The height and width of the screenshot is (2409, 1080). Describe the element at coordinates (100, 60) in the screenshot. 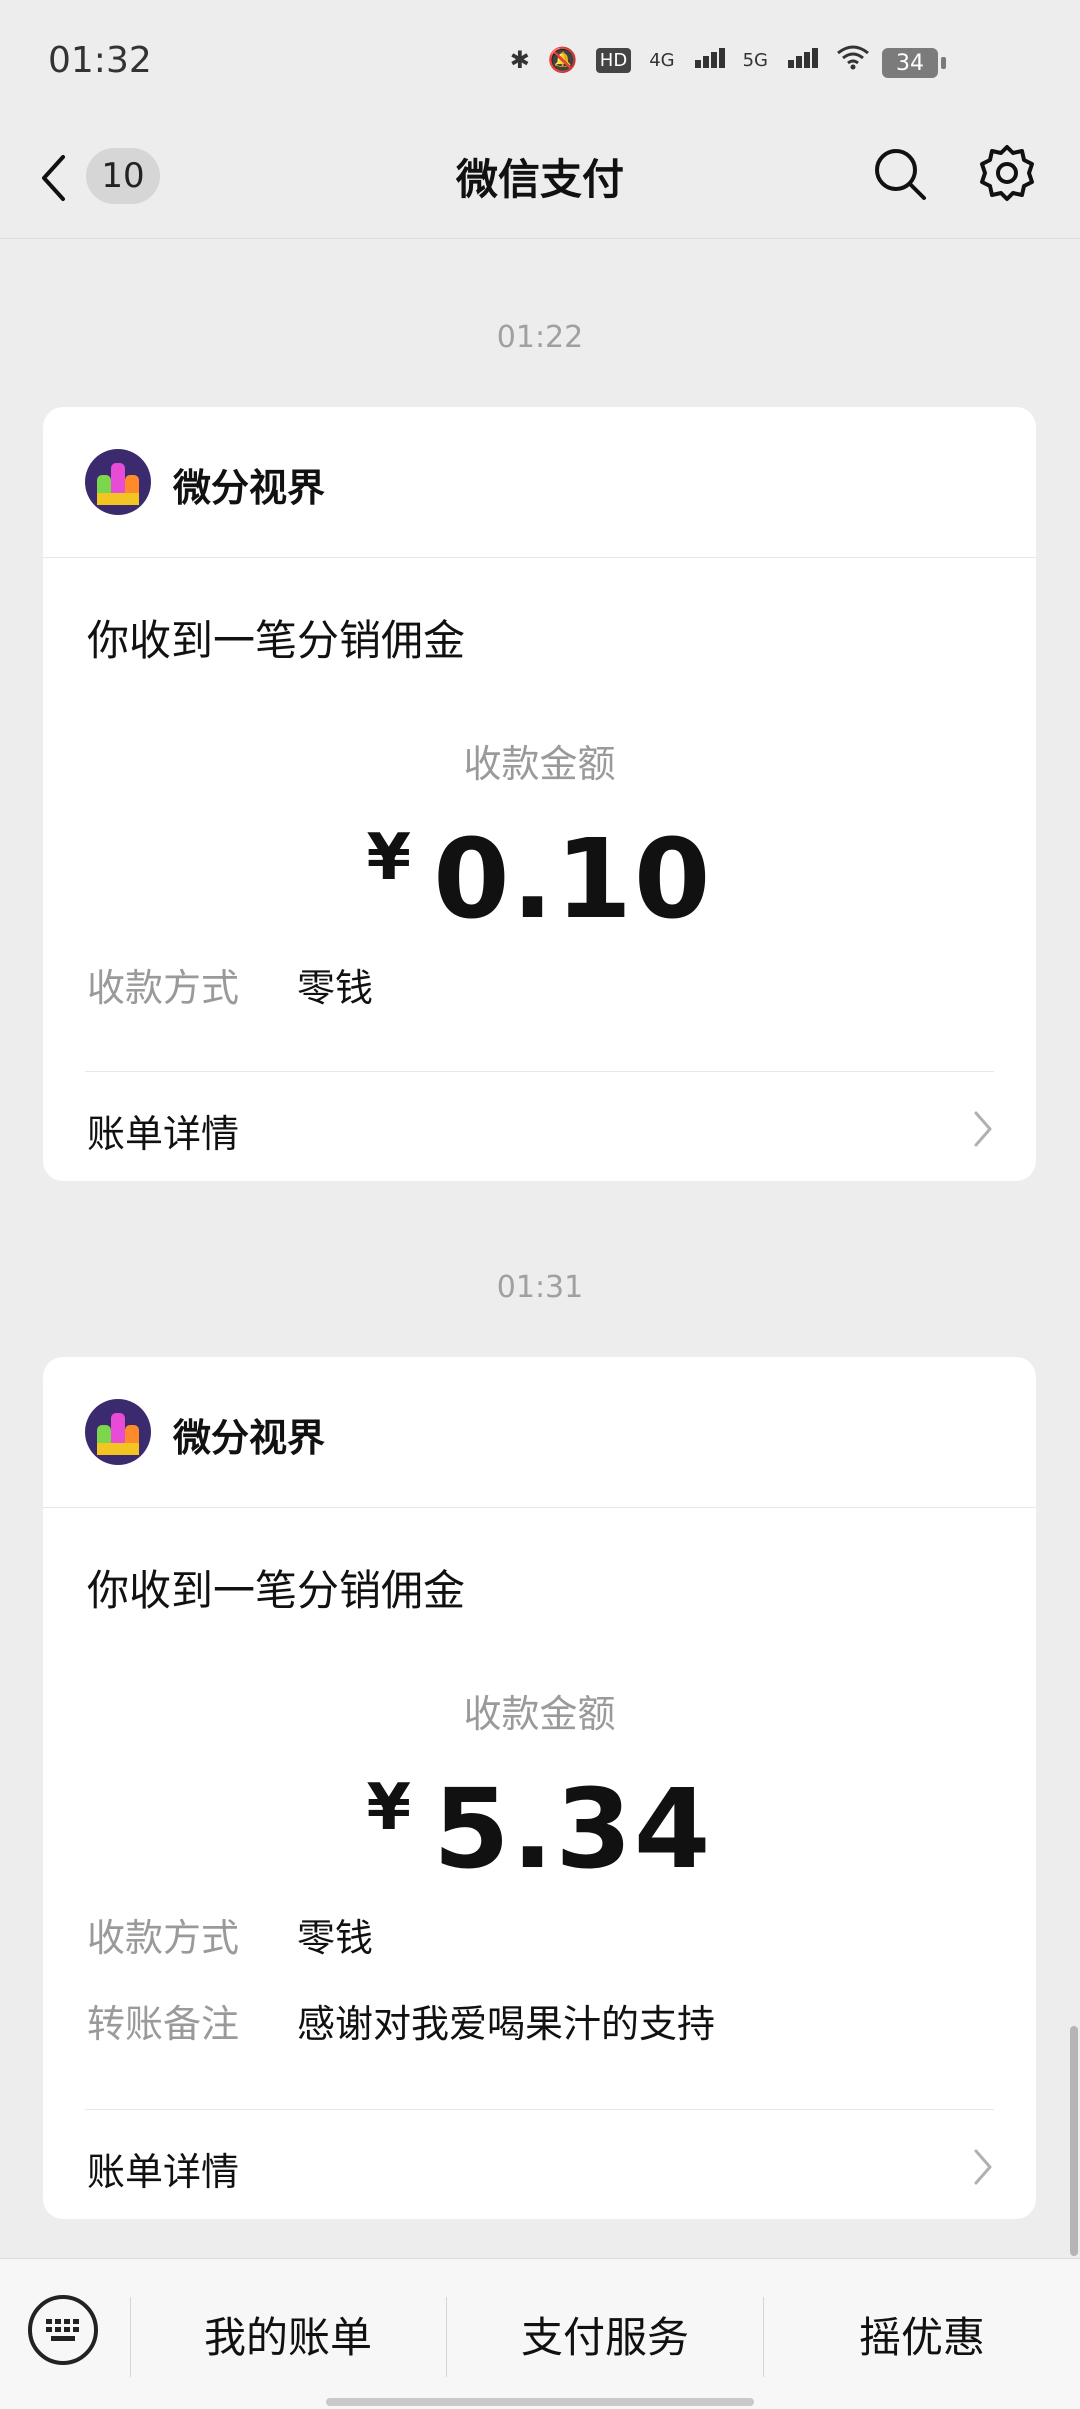

I see `status-time: 01:32` at that location.